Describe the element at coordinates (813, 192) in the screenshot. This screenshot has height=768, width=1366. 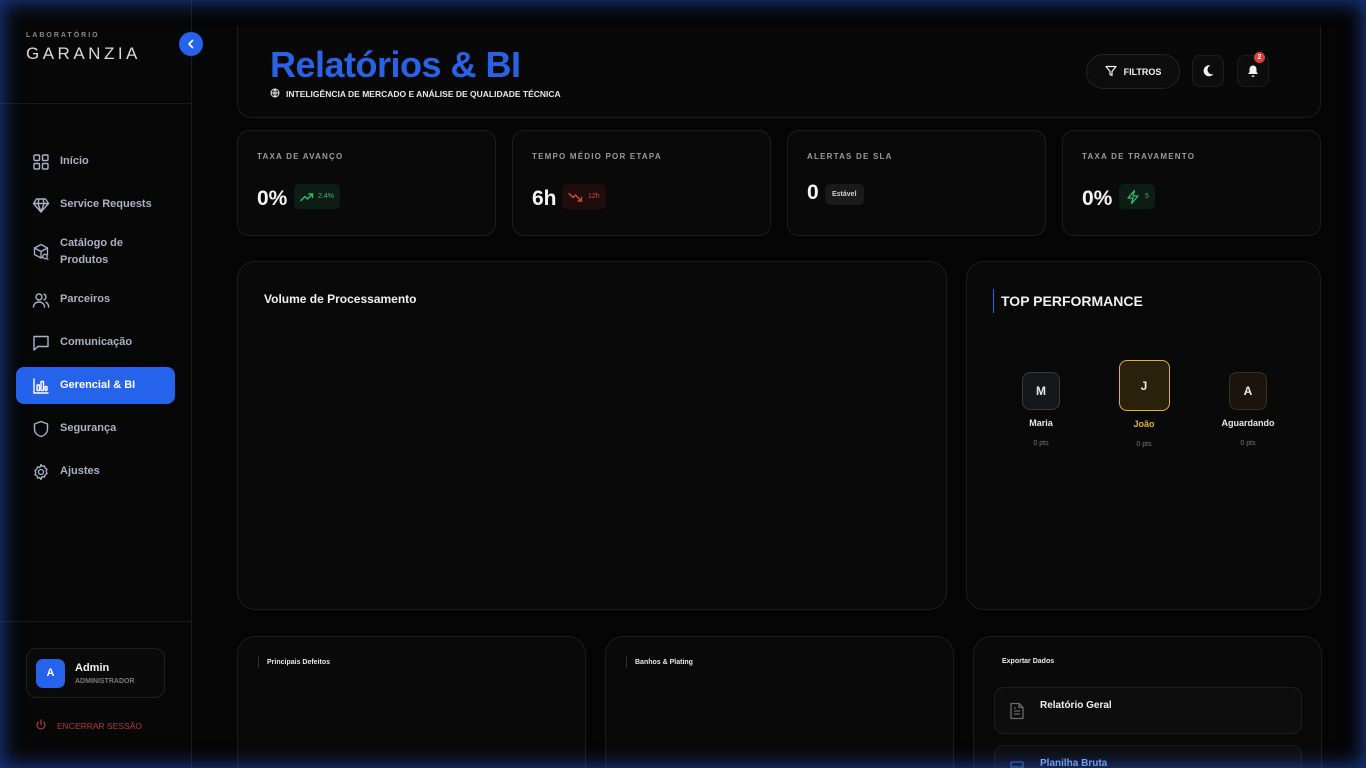
I see `kpi-value: 0` at that location.